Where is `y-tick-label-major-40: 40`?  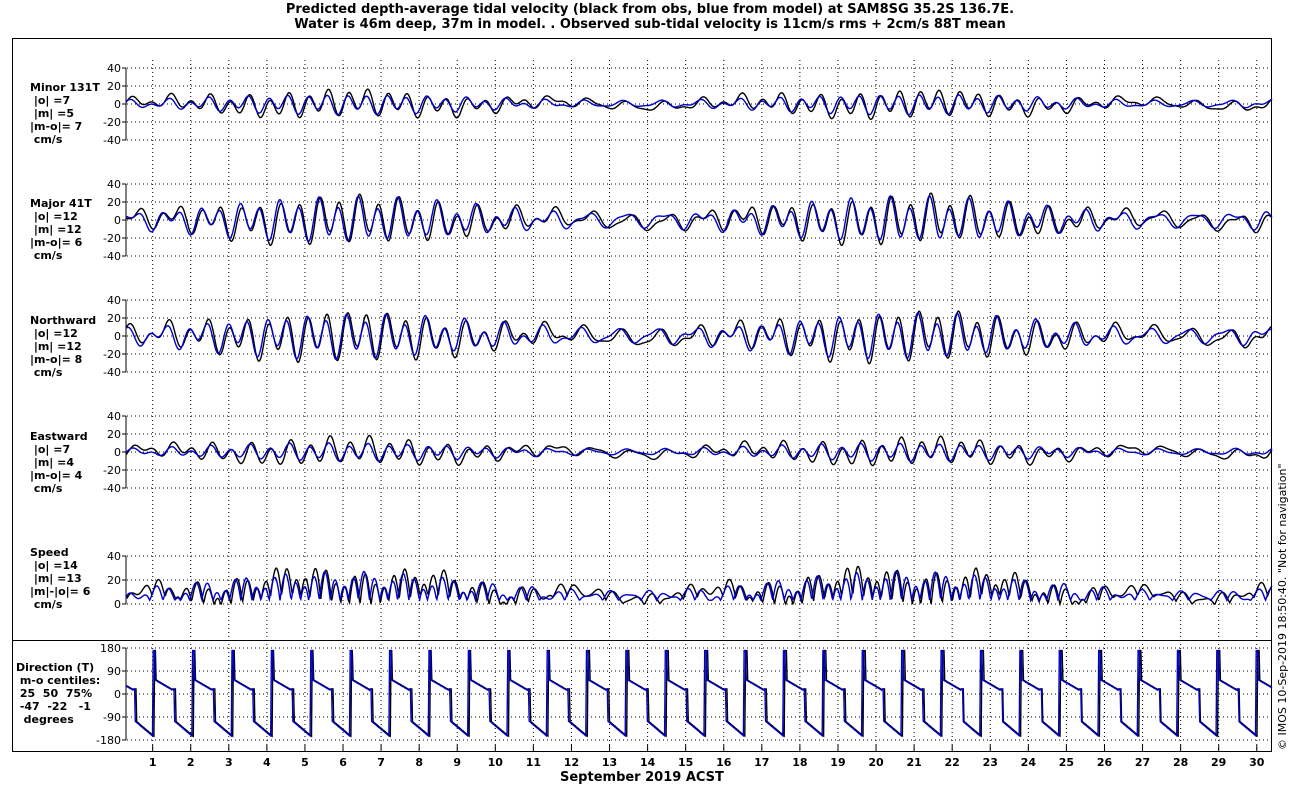
y-tick-label-major-40: 40 is located at coordinates (114, 184).